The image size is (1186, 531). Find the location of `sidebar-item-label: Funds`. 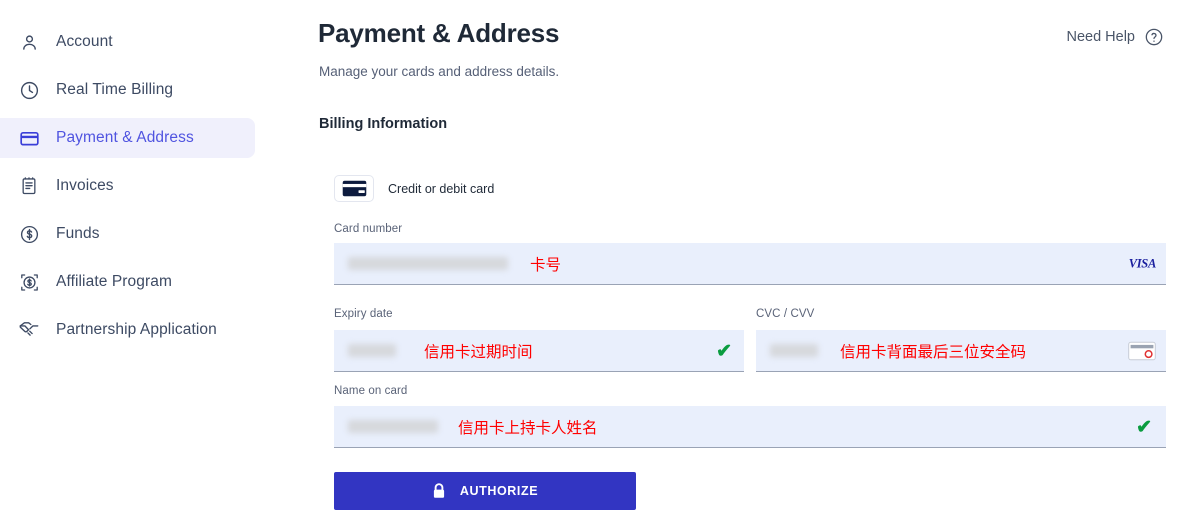

sidebar-item-label: Funds is located at coordinates (78, 233).